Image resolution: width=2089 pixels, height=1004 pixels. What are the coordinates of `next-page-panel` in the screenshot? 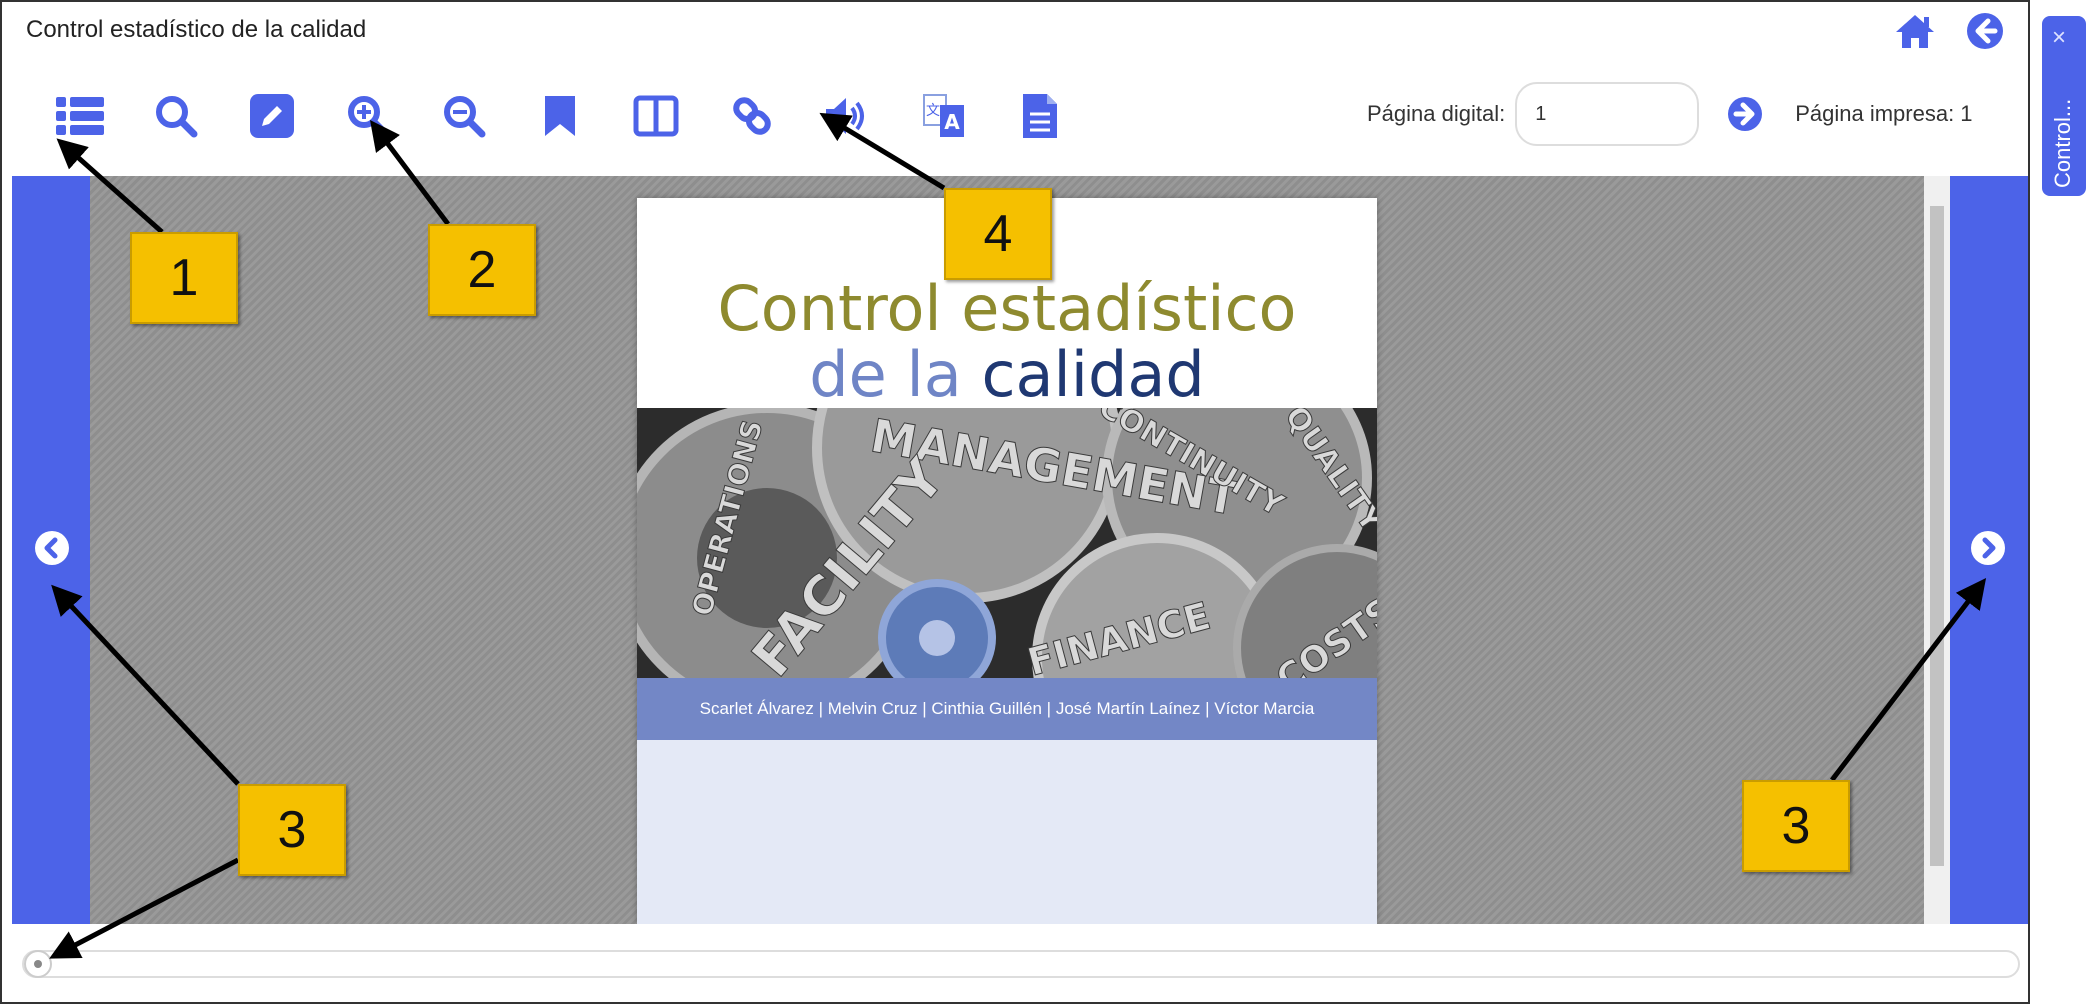 It's located at (1989, 550).